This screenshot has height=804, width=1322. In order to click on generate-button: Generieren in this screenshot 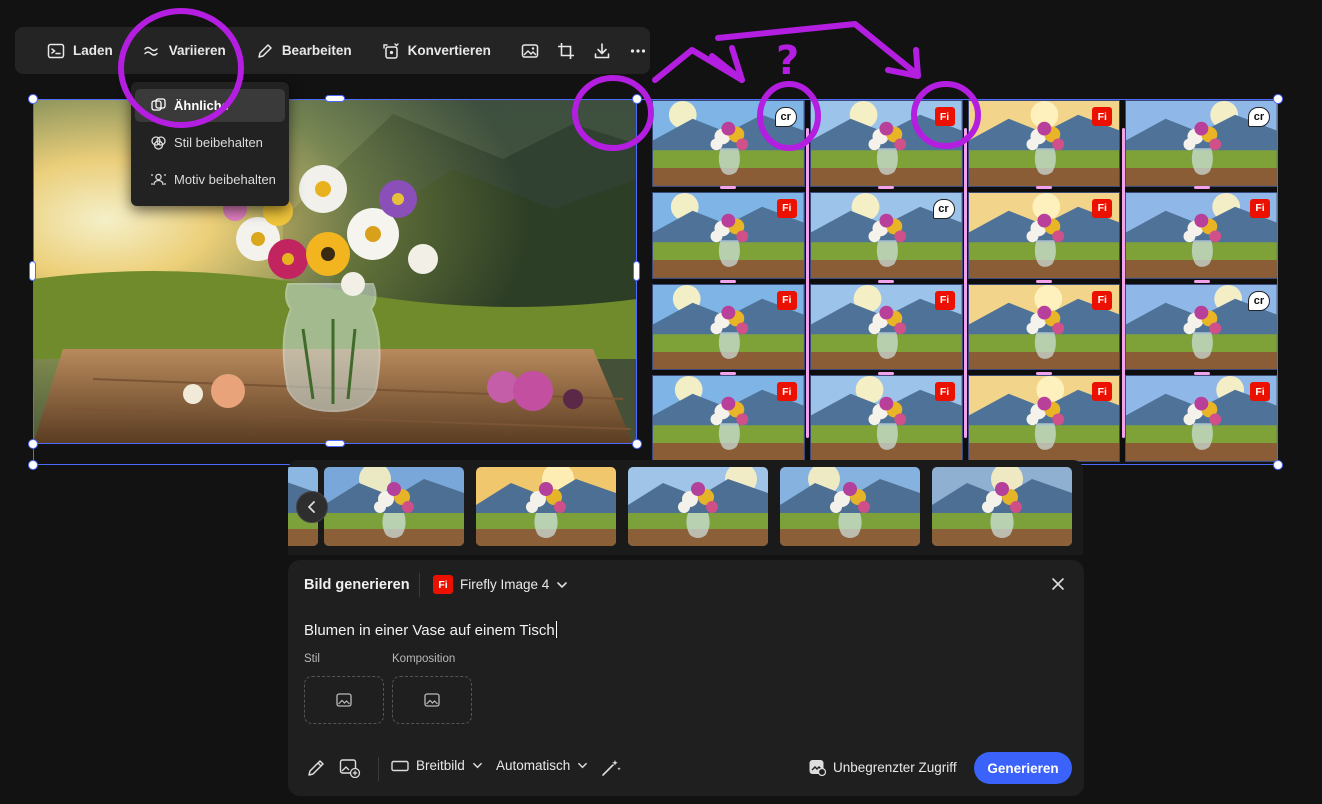, I will do `click(1023, 768)`.